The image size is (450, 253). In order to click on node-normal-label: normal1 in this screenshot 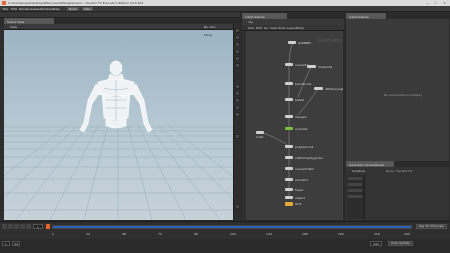, I will do `click(301, 129)`.